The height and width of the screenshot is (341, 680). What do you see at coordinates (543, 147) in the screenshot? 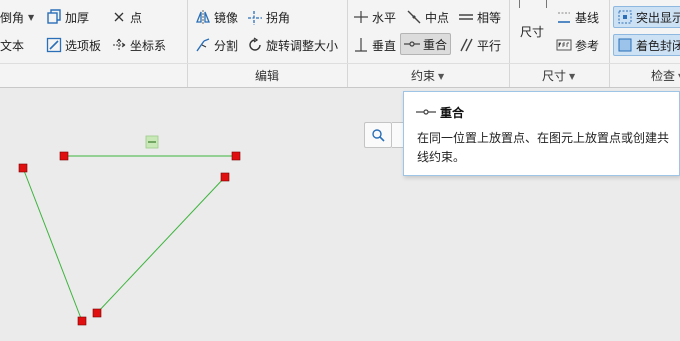
I see `tooltip-description: 在同一位置上放置点、在图元上放置点或创建共线约束。` at bounding box center [543, 147].